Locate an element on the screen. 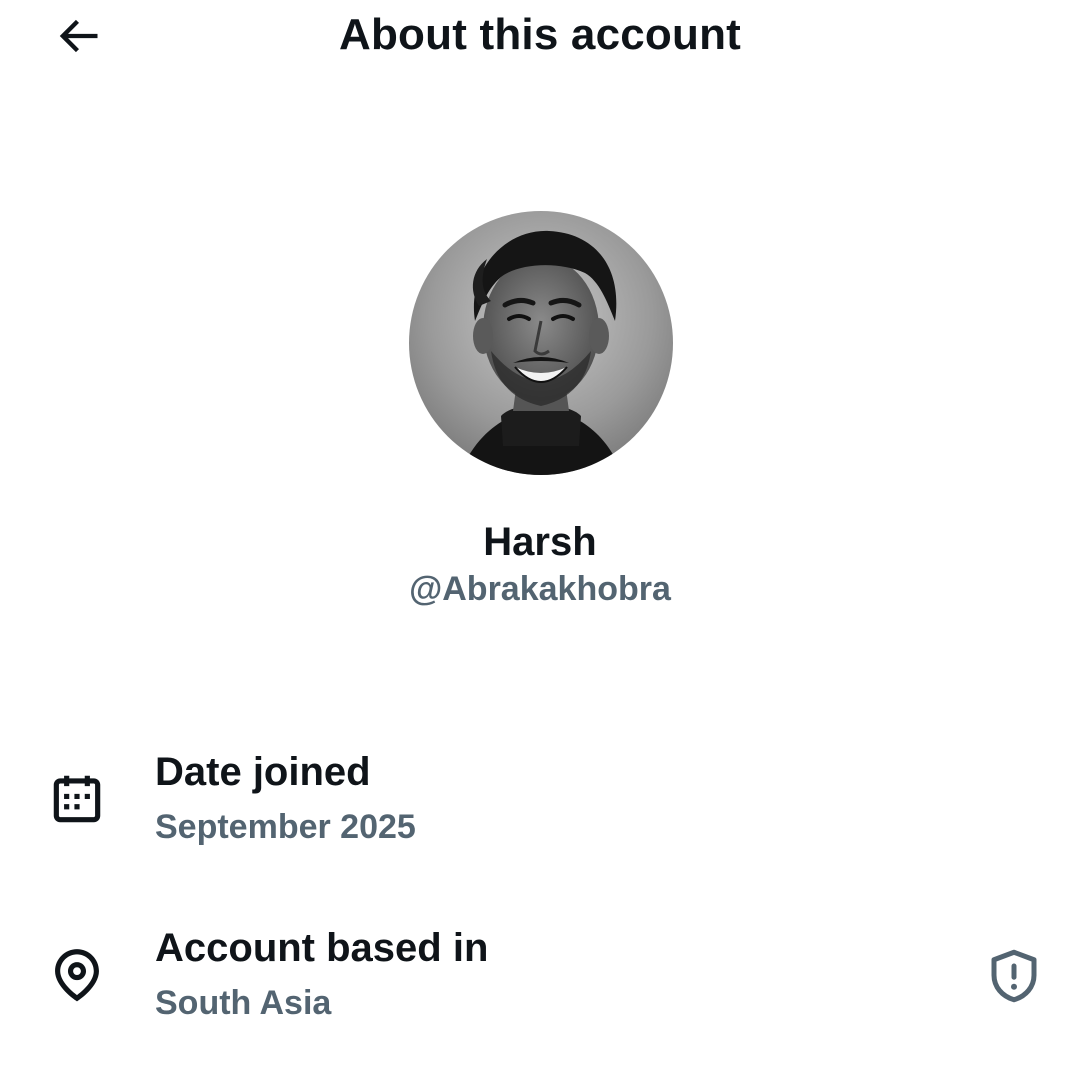 Image resolution: width=1080 pixels, height=1068 pixels. shield-alert-icon is located at coordinates (1014, 976).